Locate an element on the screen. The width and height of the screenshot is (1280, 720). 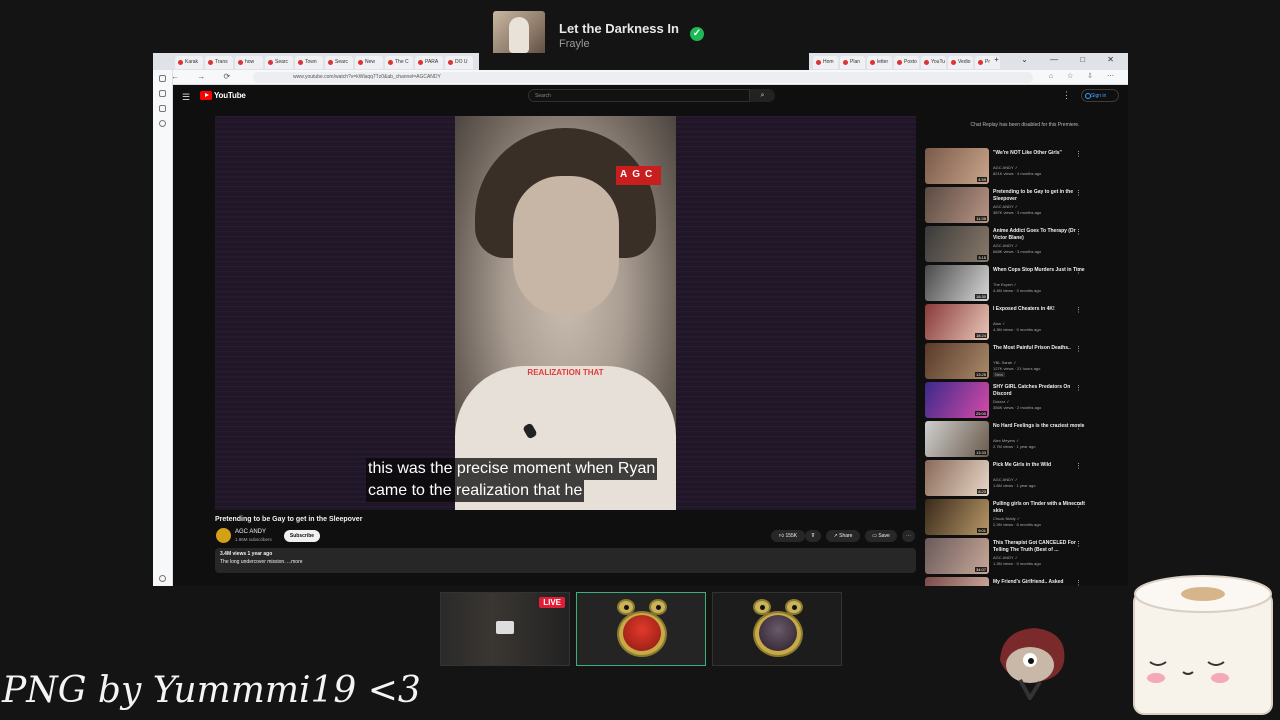
browser-tab: PARA is located at coordinates (429, 62).